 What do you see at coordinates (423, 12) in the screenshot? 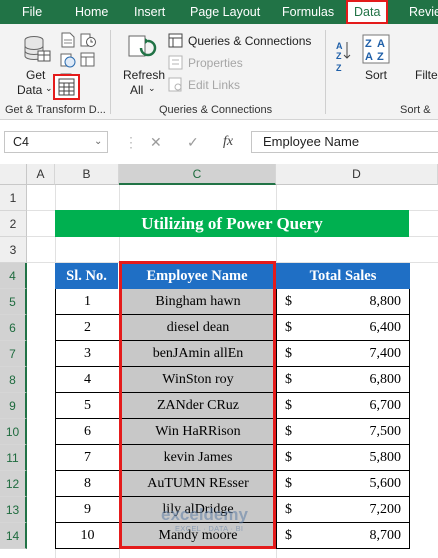
I see `tab-review: Revie` at bounding box center [423, 12].